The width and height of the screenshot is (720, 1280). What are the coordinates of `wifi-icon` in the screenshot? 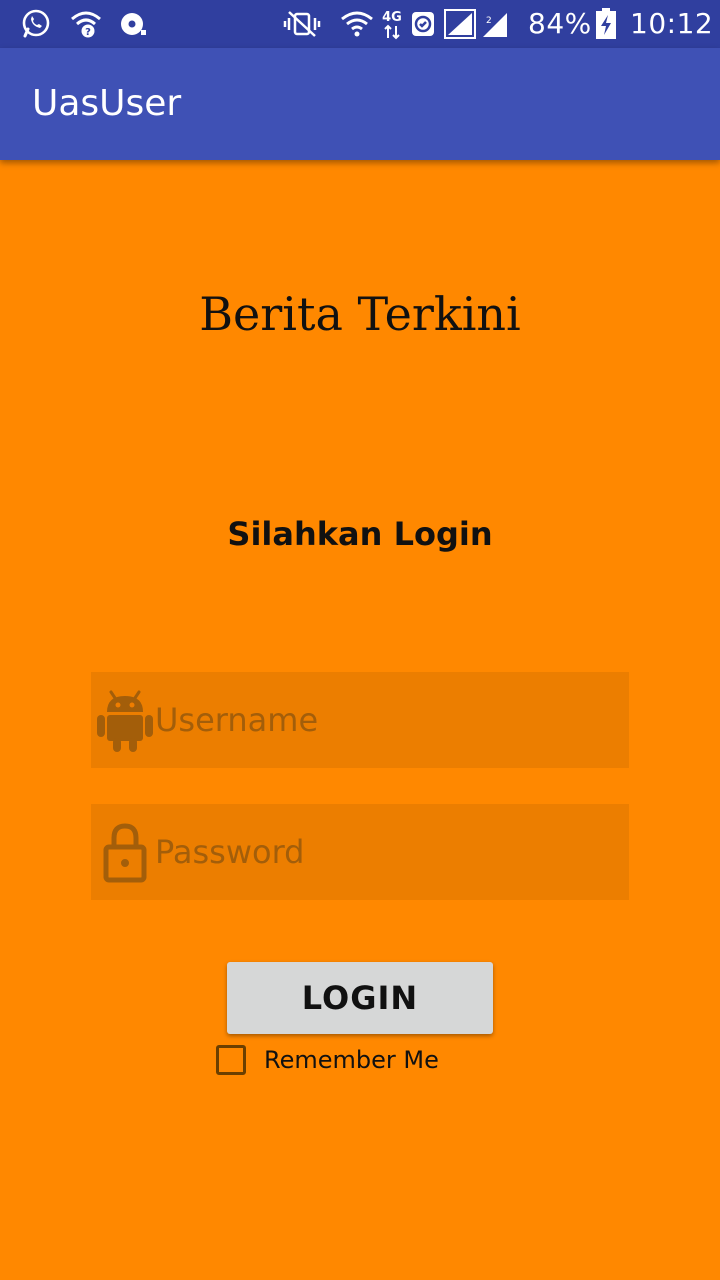 It's located at (357, 24).